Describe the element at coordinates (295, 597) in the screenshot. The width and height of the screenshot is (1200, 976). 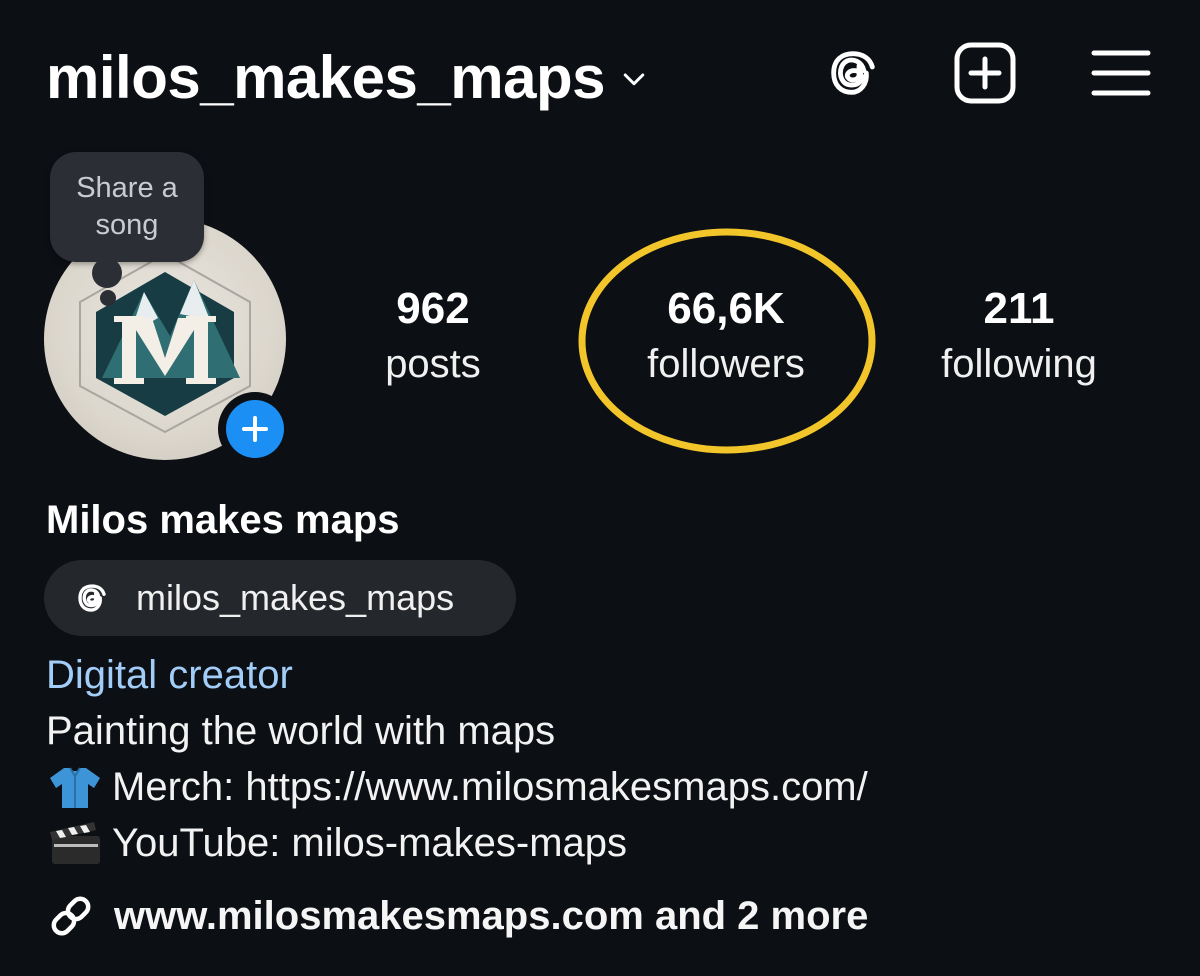
I see `threads-handle: milos_makes_maps` at that location.